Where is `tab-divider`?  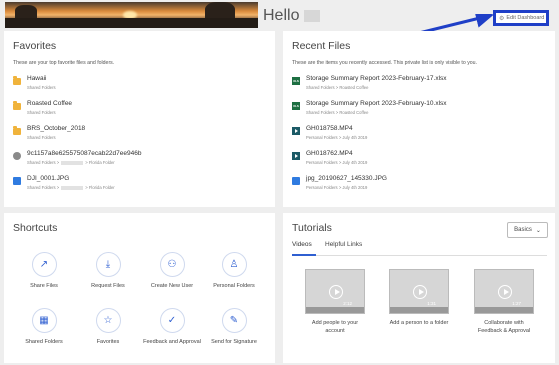 tab-divider is located at coordinates (419, 255).